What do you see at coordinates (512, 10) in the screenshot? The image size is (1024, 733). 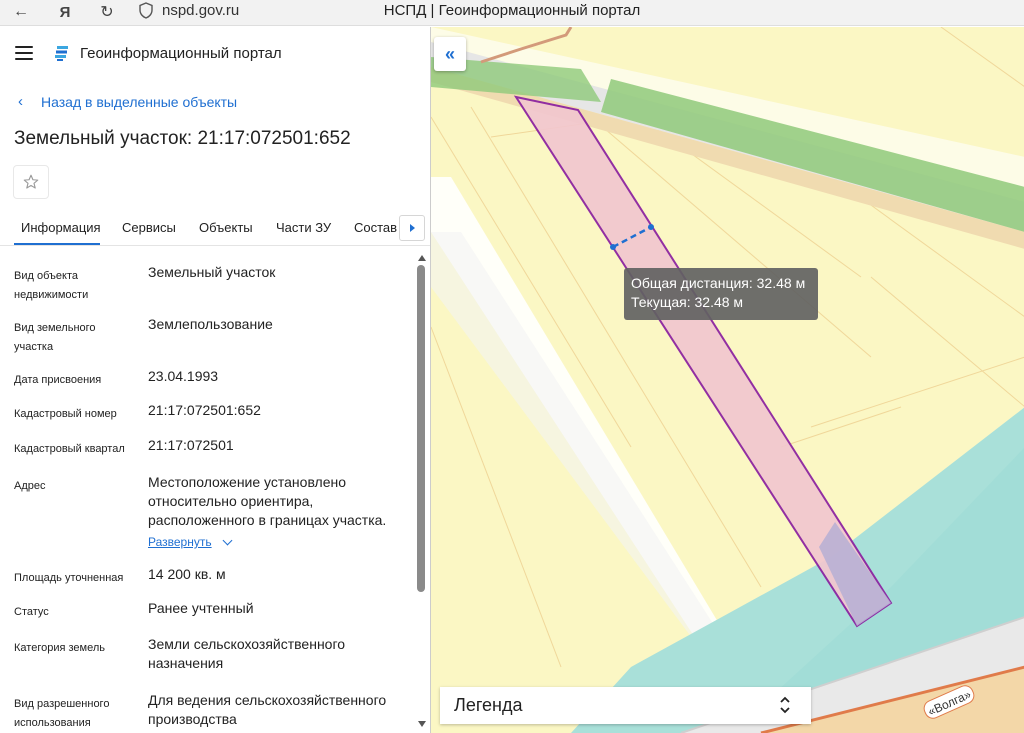 I see `window-title: НСПД | Геоинформационный портал` at bounding box center [512, 10].